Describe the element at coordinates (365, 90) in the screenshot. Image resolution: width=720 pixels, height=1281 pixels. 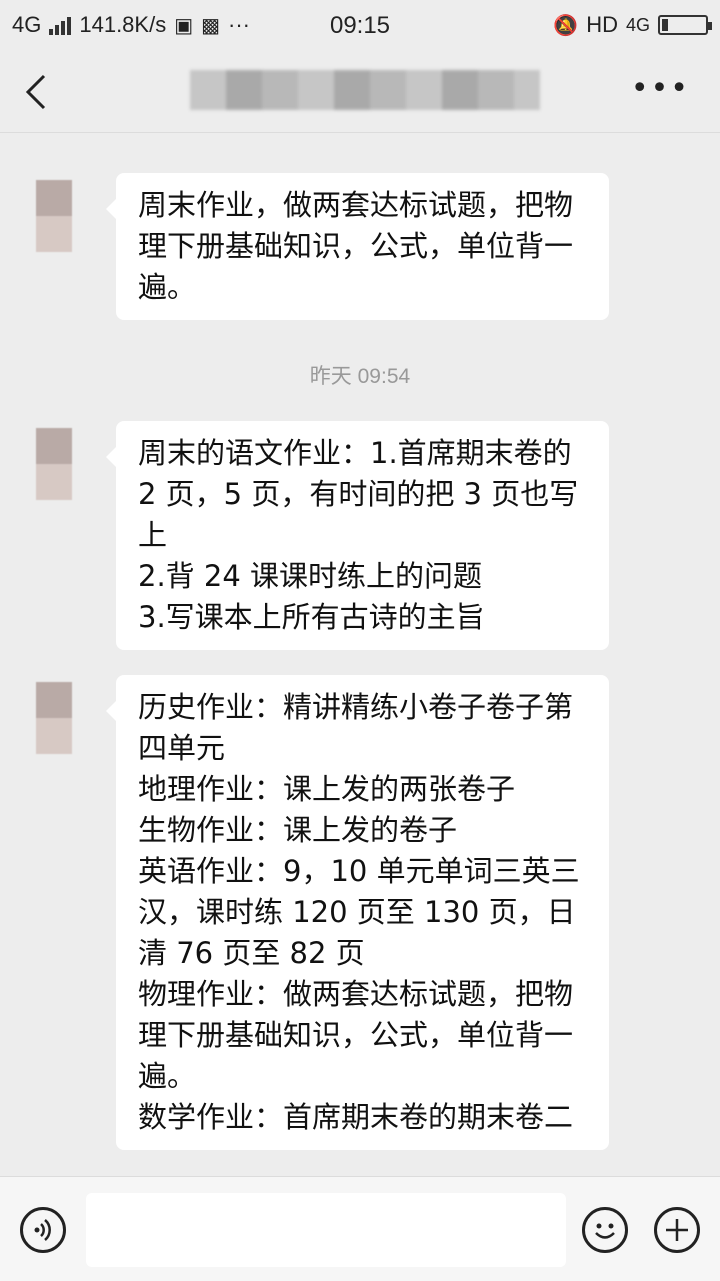
I see `chat-title-redacted` at that location.